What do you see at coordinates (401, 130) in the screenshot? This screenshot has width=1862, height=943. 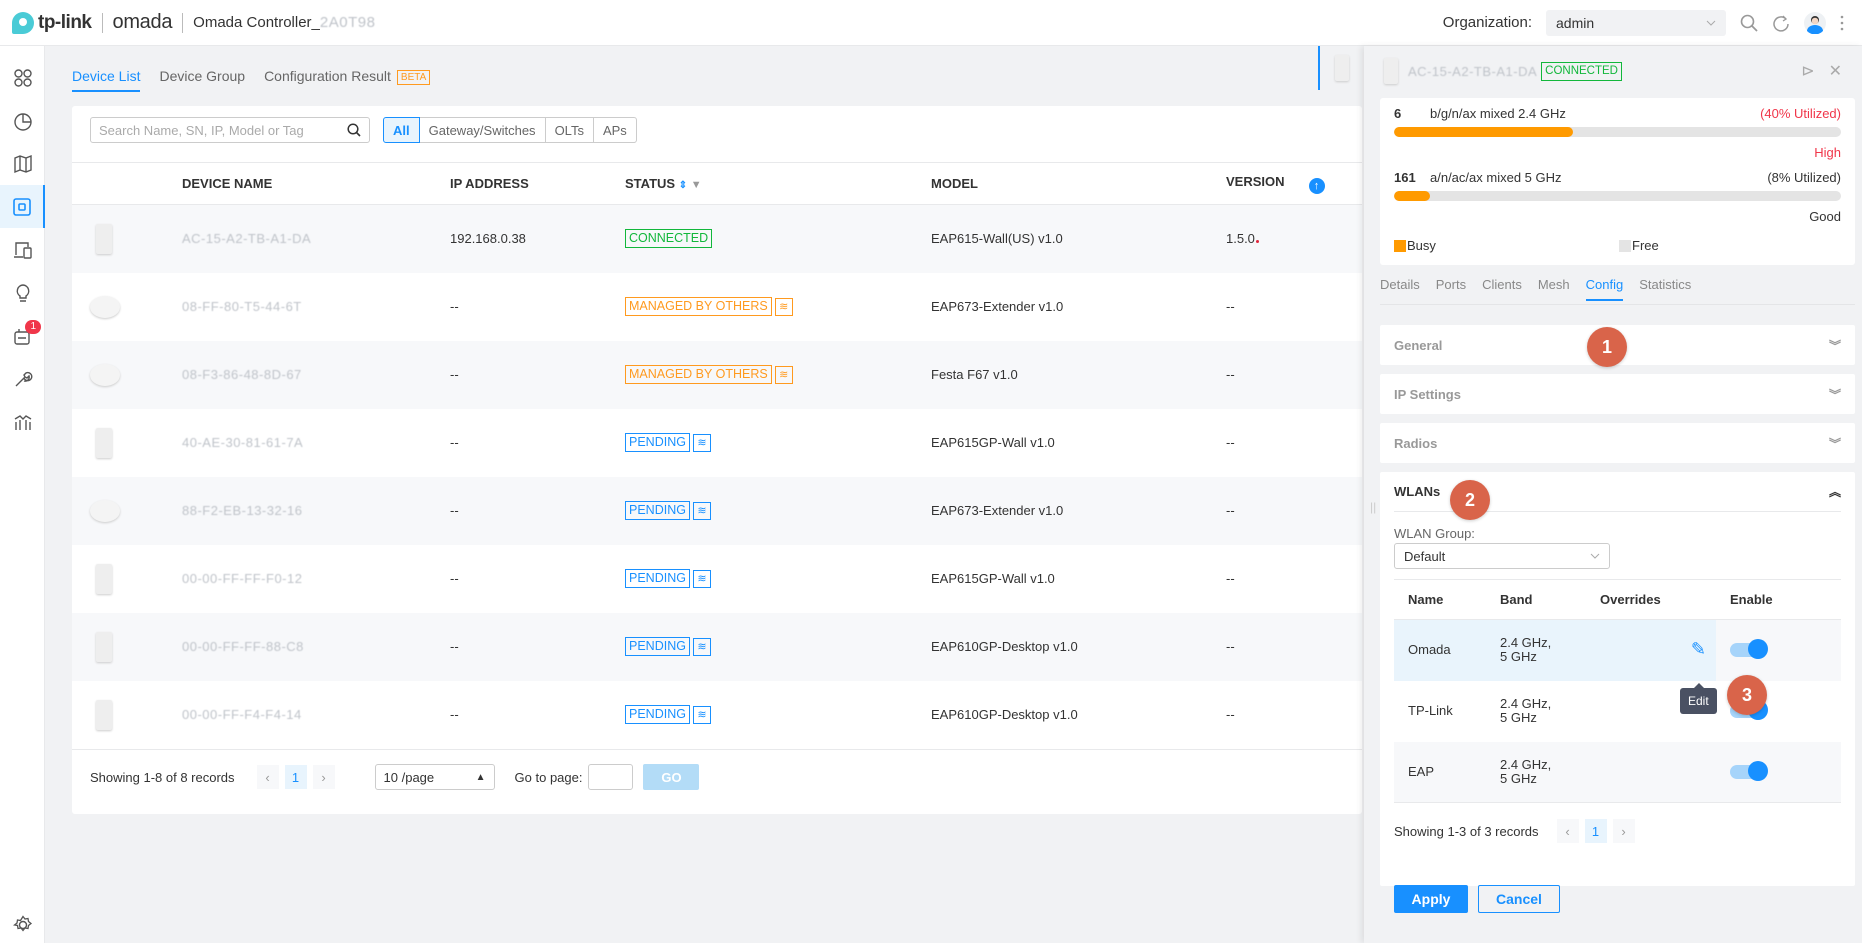 I see `filter-all: All` at bounding box center [401, 130].